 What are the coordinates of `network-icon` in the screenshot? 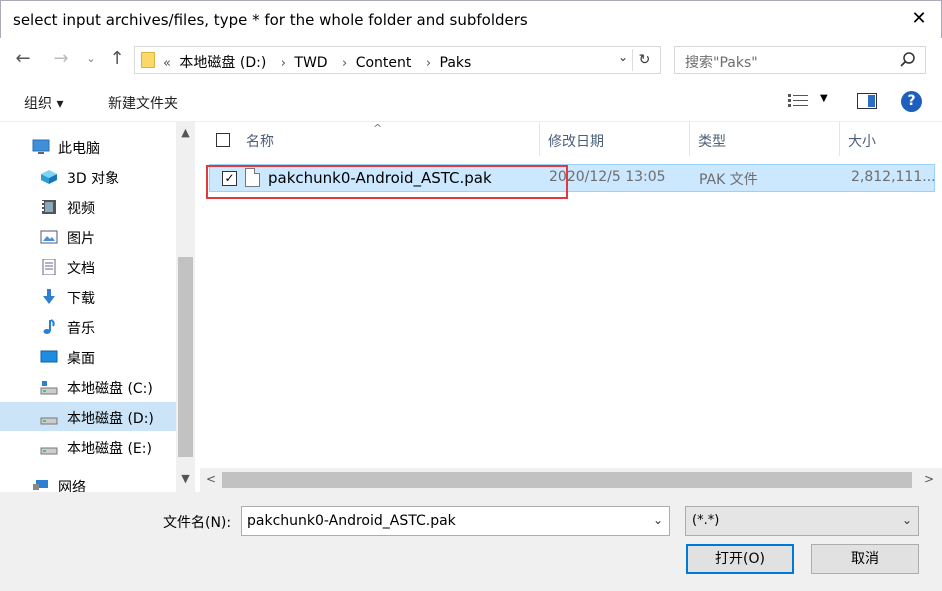 It's located at (40, 485).